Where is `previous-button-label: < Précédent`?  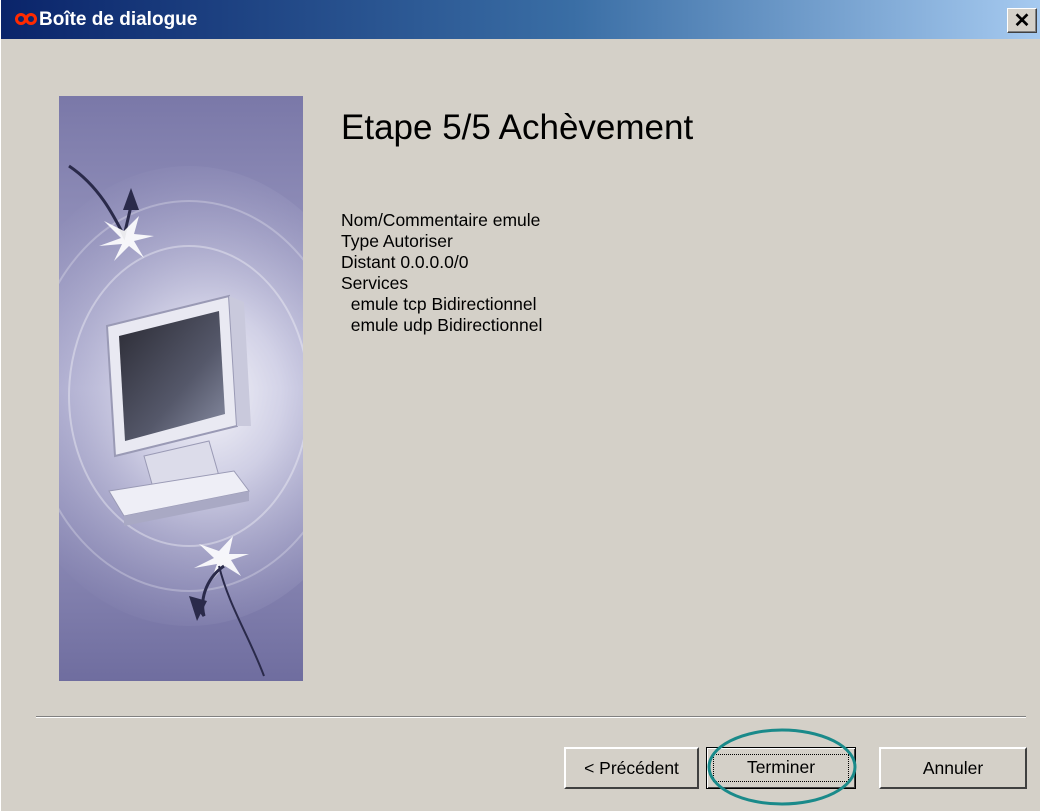 previous-button-label: < Précédent is located at coordinates (631, 768).